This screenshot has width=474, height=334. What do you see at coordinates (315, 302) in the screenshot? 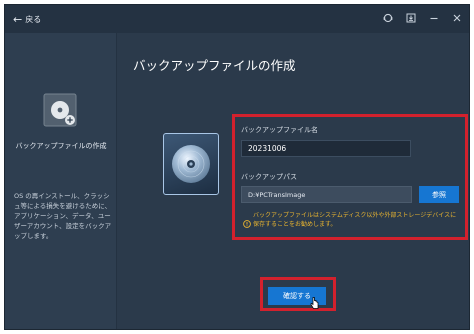
I see `mouse-cursor-icon` at bounding box center [315, 302].